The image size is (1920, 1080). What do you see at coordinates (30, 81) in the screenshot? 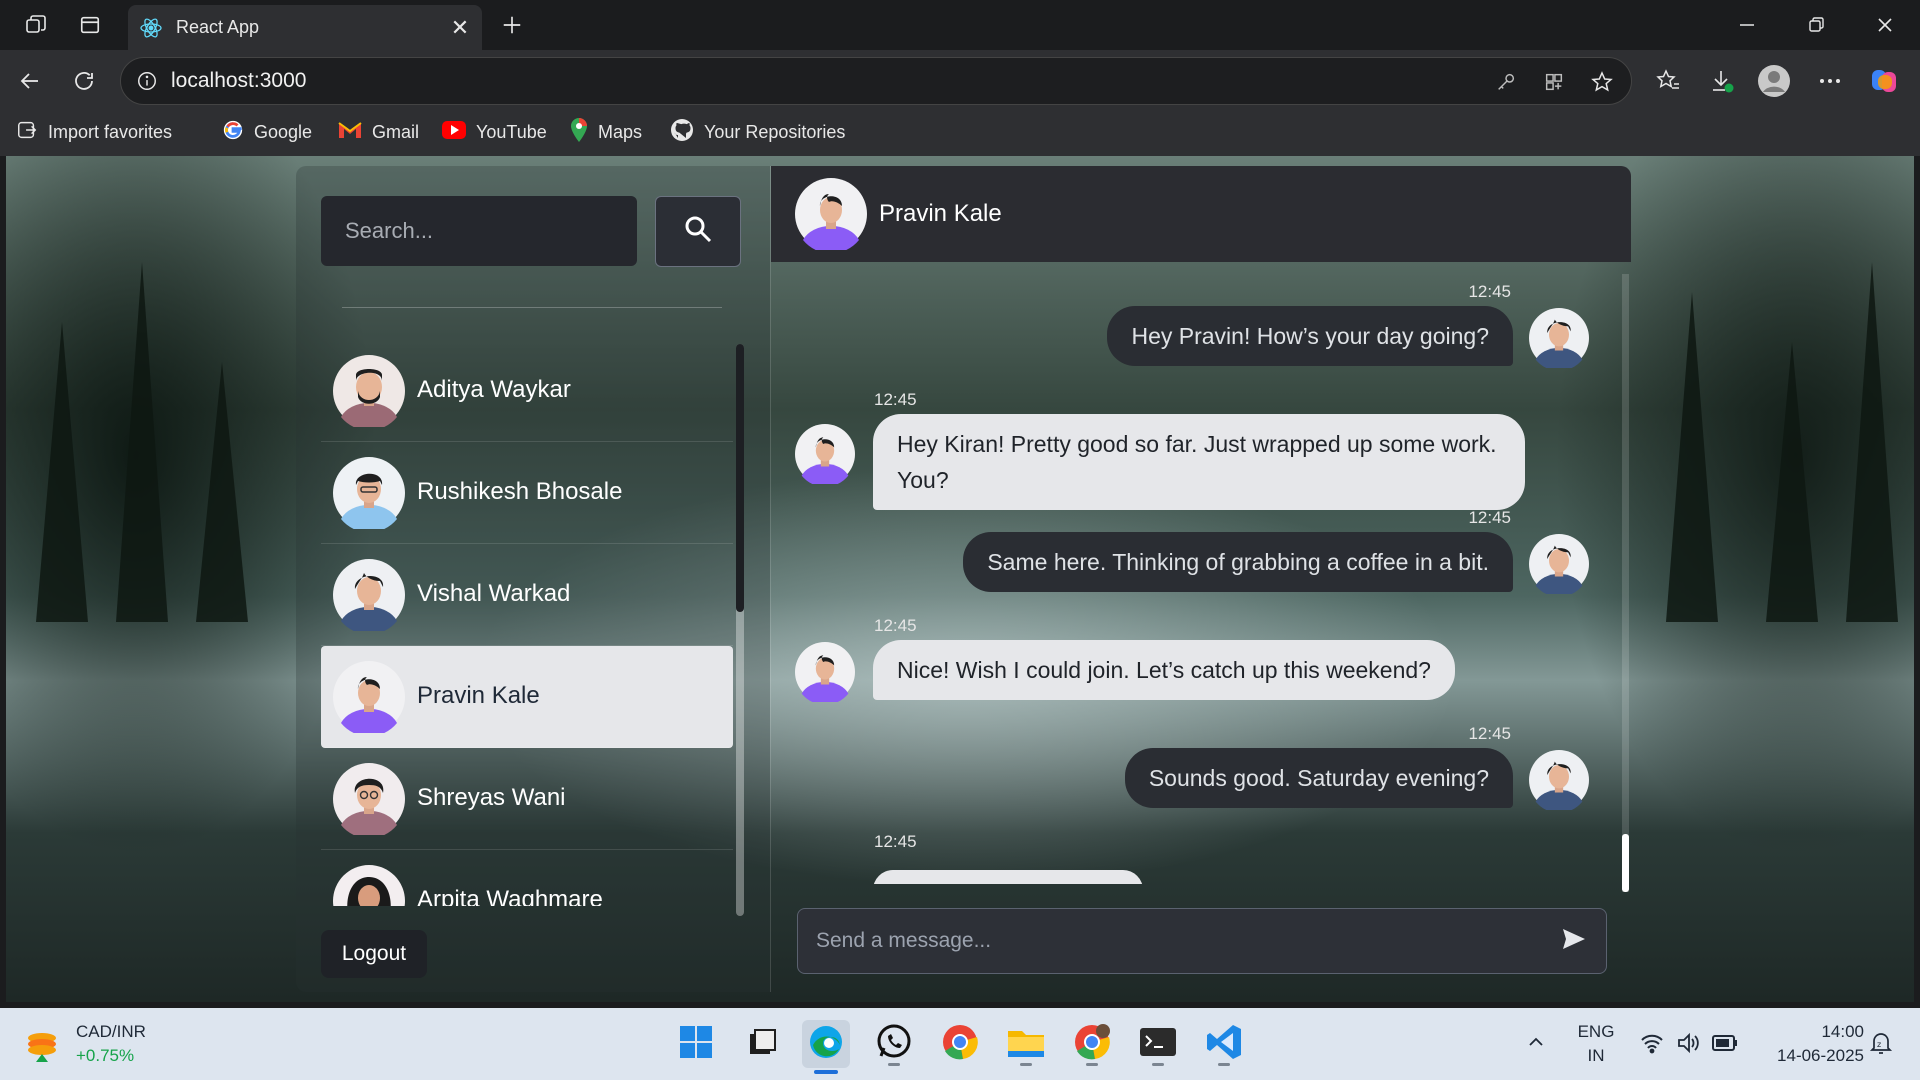
I see `back-icon` at bounding box center [30, 81].